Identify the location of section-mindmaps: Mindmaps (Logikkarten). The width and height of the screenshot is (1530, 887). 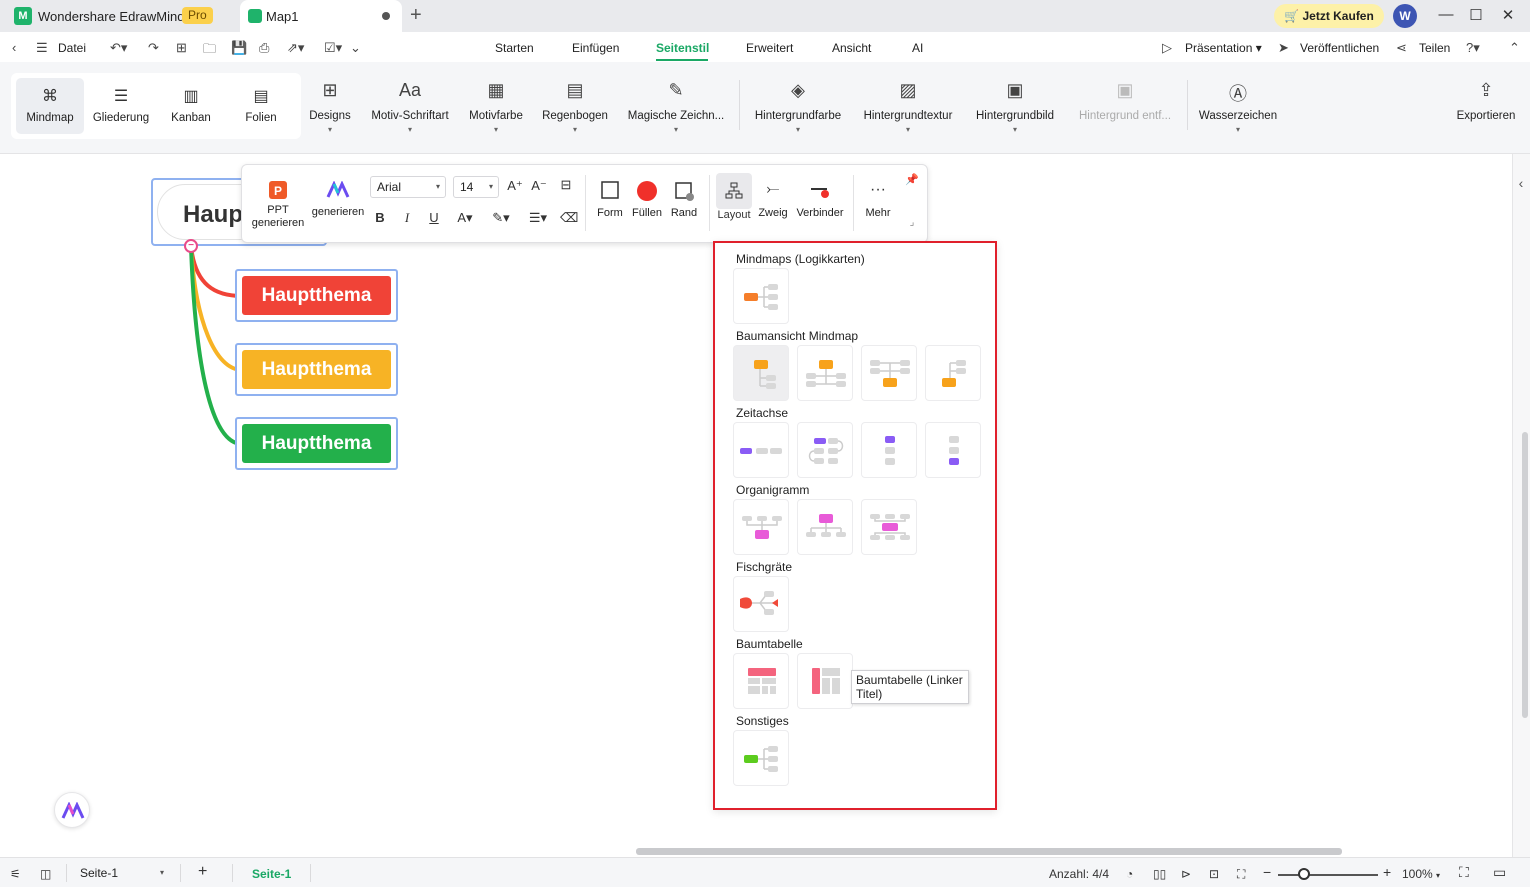
(800, 259).